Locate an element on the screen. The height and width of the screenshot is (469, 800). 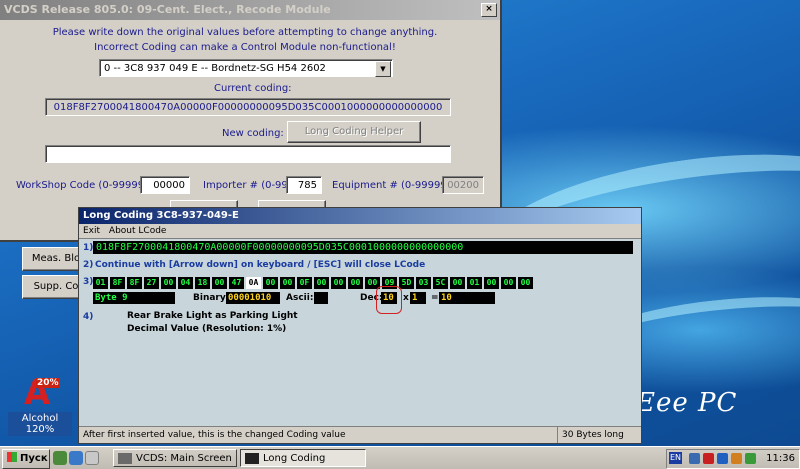
description-line-1: Rear Brake Light as Parking Light is located at coordinates (212, 316).